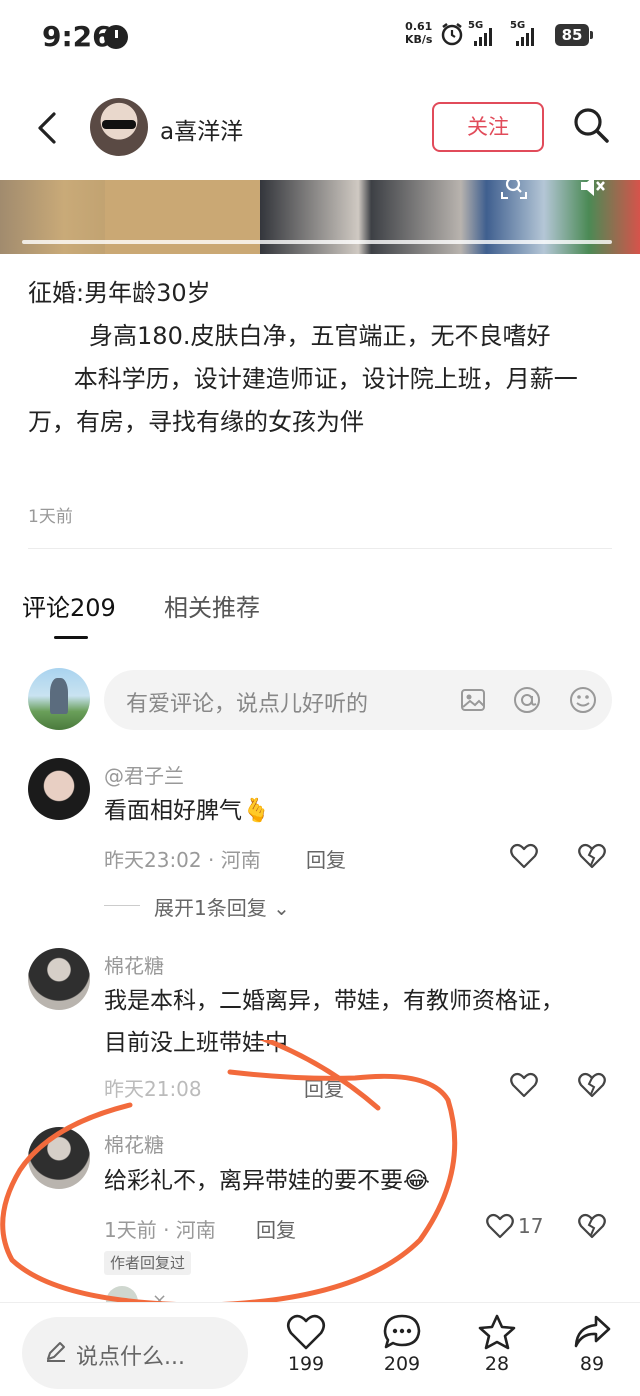 The height and width of the screenshot is (1396, 640). Describe the element at coordinates (122, 905) in the screenshot. I see `expand-line` at that location.